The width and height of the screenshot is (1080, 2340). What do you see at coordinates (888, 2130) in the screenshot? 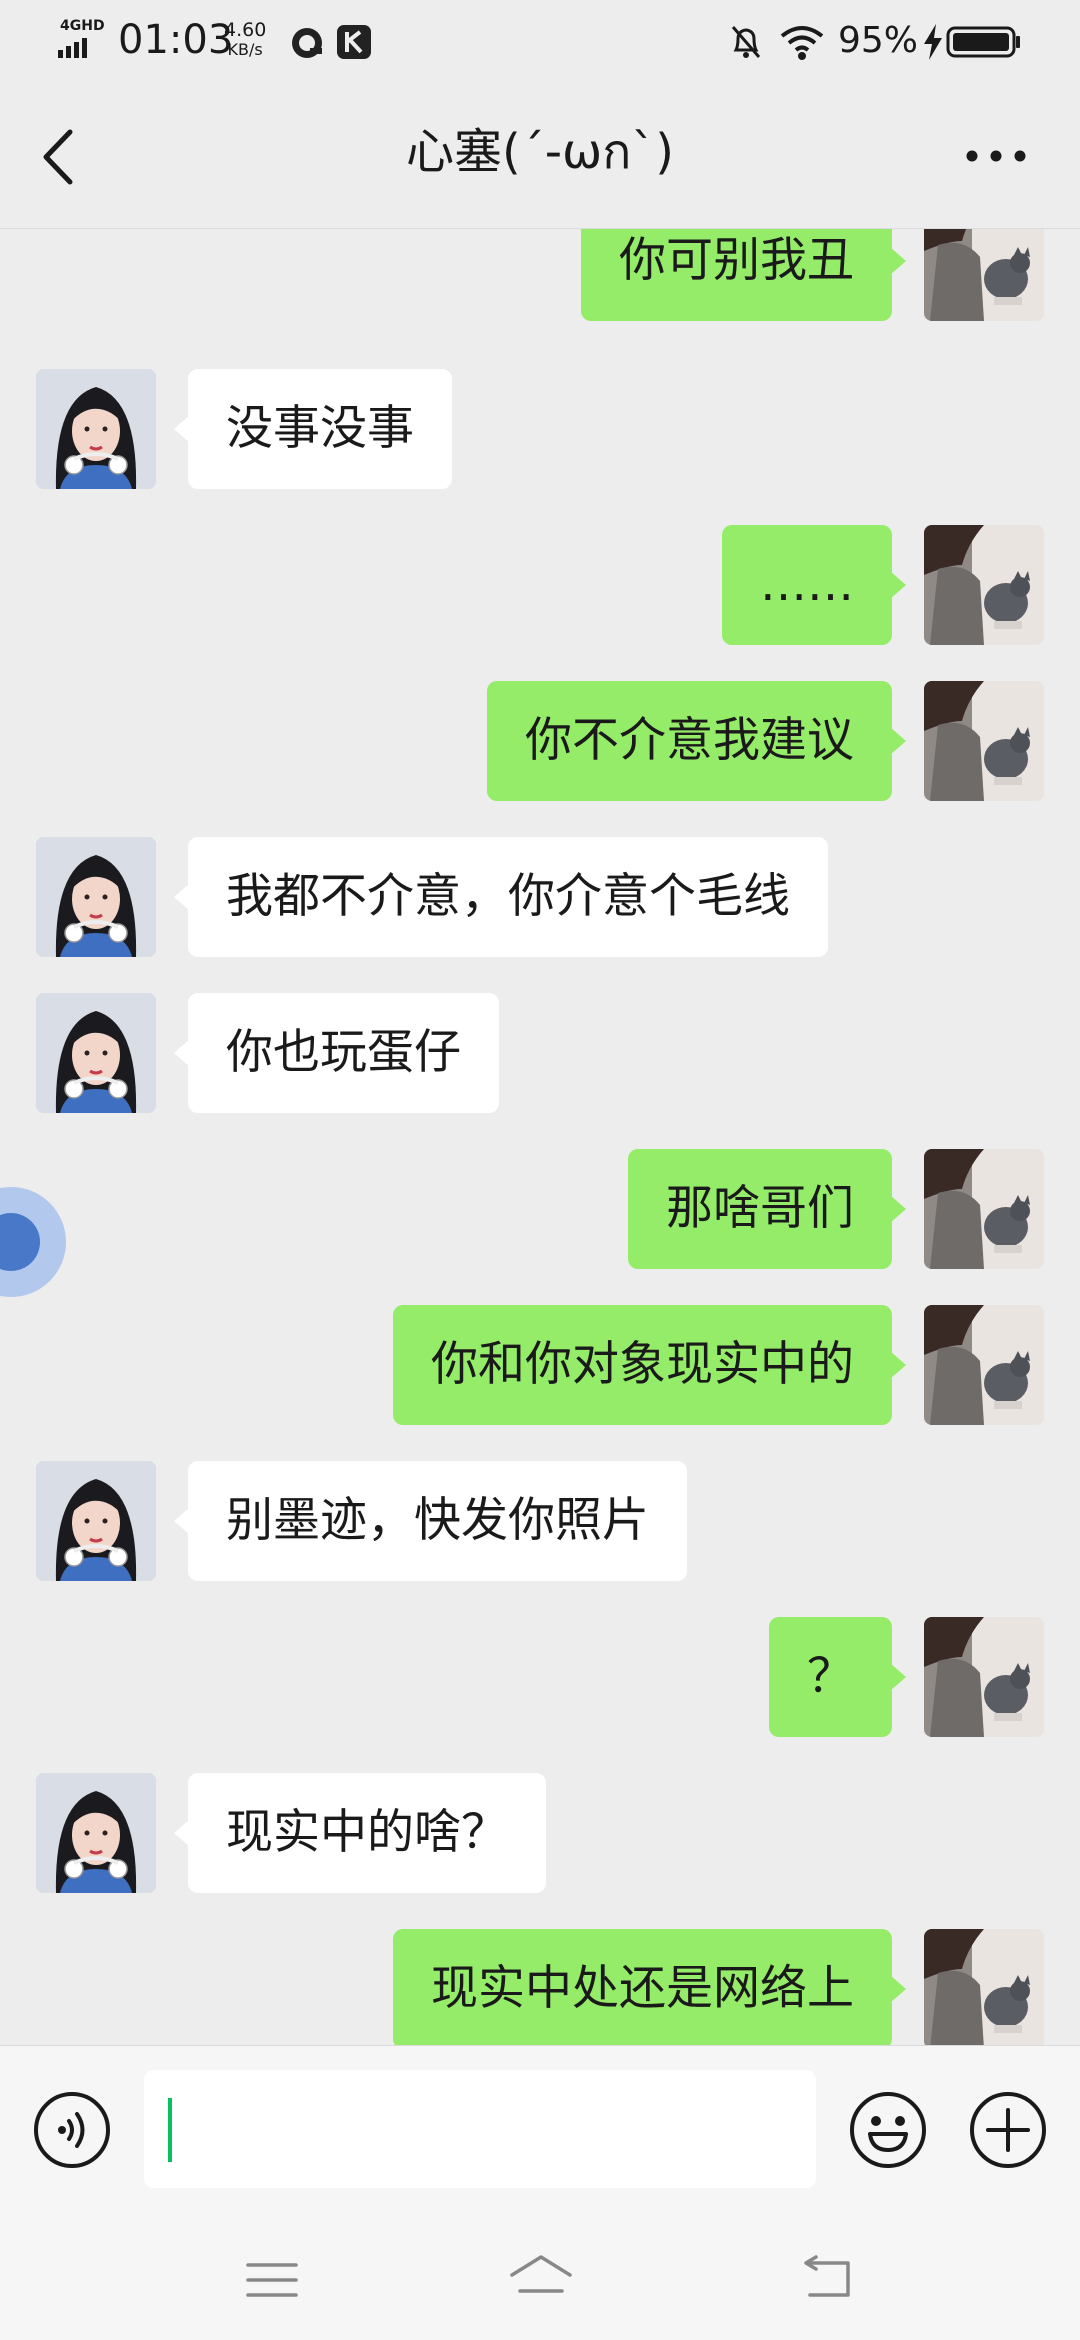
I see `emoji-icon` at bounding box center [888, 2130].